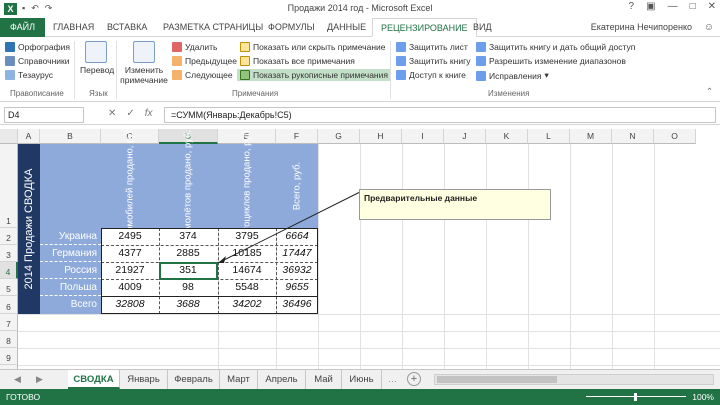 The width and height of the screenshot is (720, 405). Describe the element at coordinates (70, 253) in the screenshot. I see `row-label: Германия` at that location.